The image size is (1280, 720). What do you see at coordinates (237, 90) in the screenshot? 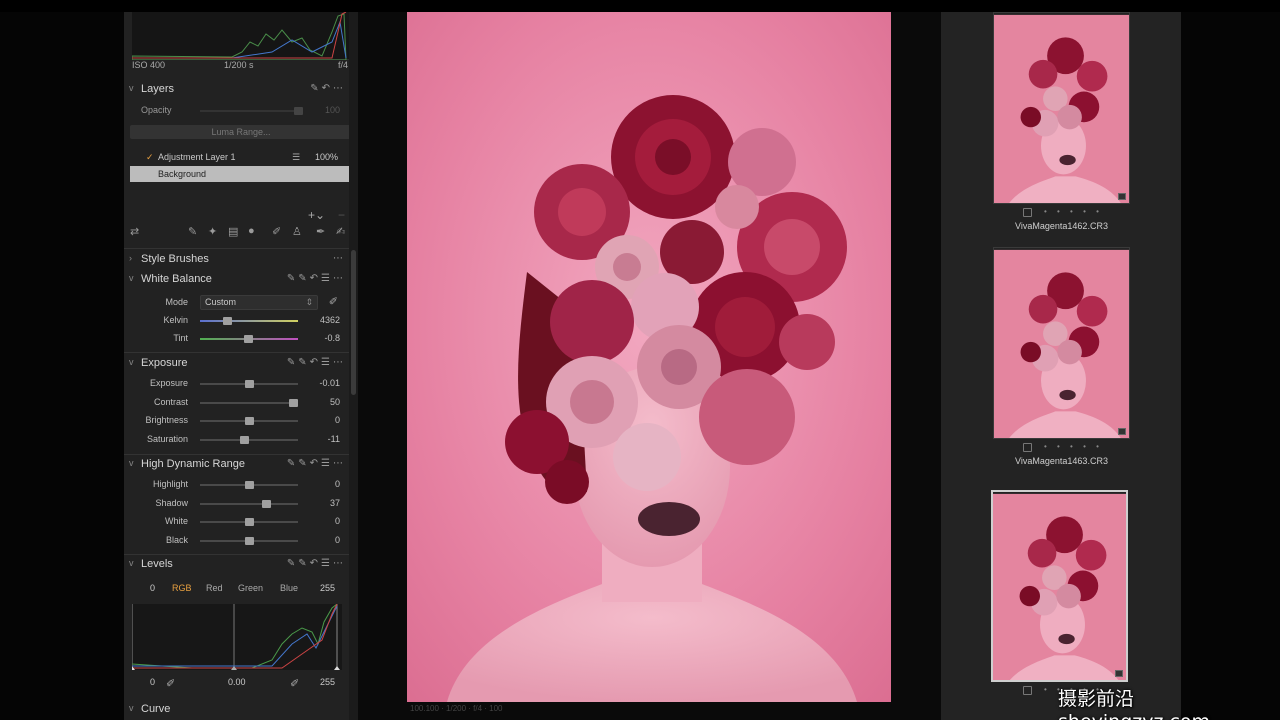
I see `layers-section-header: v Layers ✎↶⋯` at bounding box center [237, 90].